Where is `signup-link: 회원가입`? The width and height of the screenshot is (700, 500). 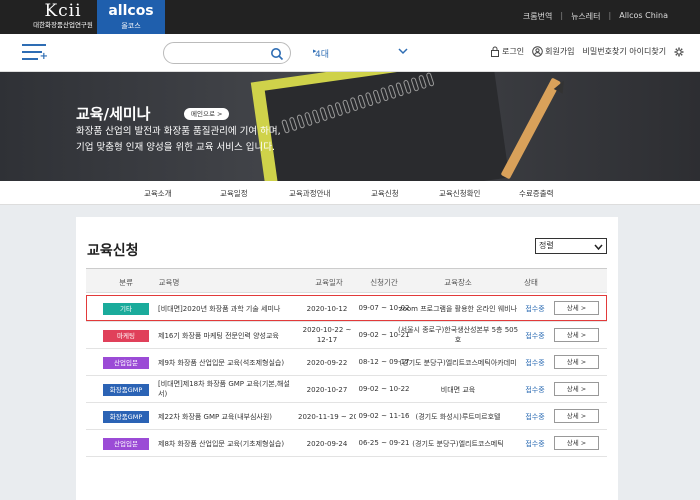 signup-link: 회원가입 is located at coordinates (553, 51).